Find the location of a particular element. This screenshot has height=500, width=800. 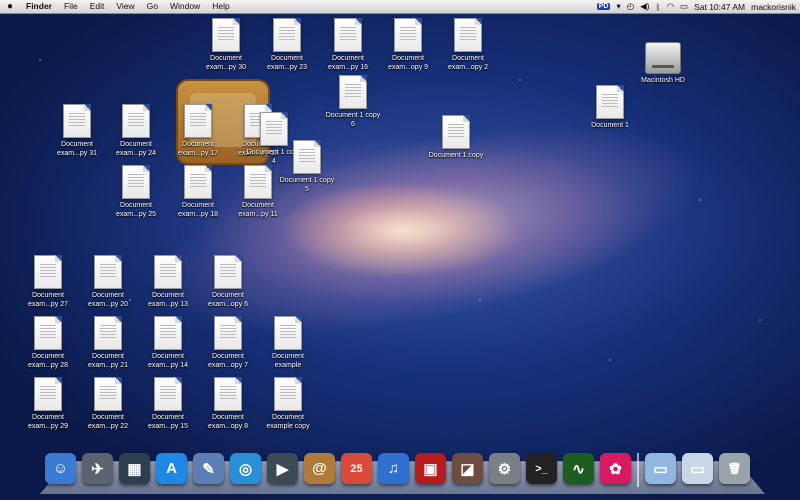

desktop-file: Document 1 copy 6 is located at coordinates (353, 102).